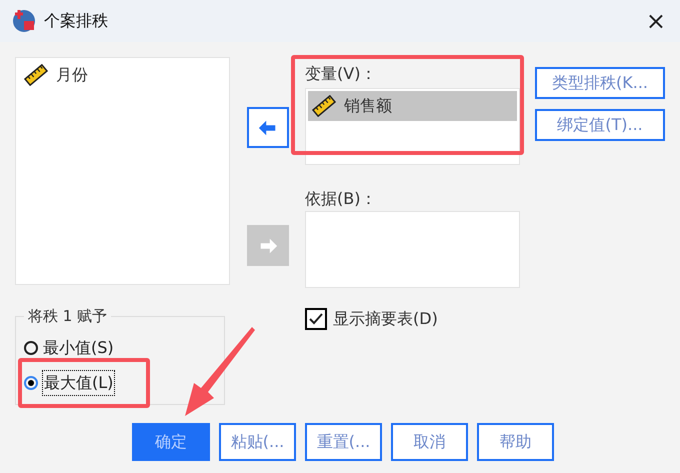 The height and width of the screenshot is (473, 680). What do you see at coordinates (24, 21) in the screenshot?
I see `app-icon` at bounding box center [24, 21].